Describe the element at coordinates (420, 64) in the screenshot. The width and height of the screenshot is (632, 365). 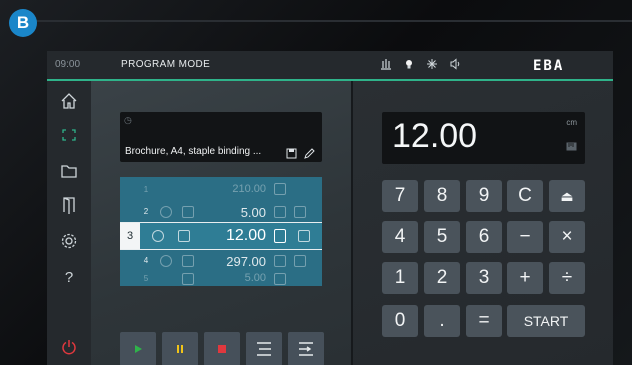
I see `status-icons` at that location.